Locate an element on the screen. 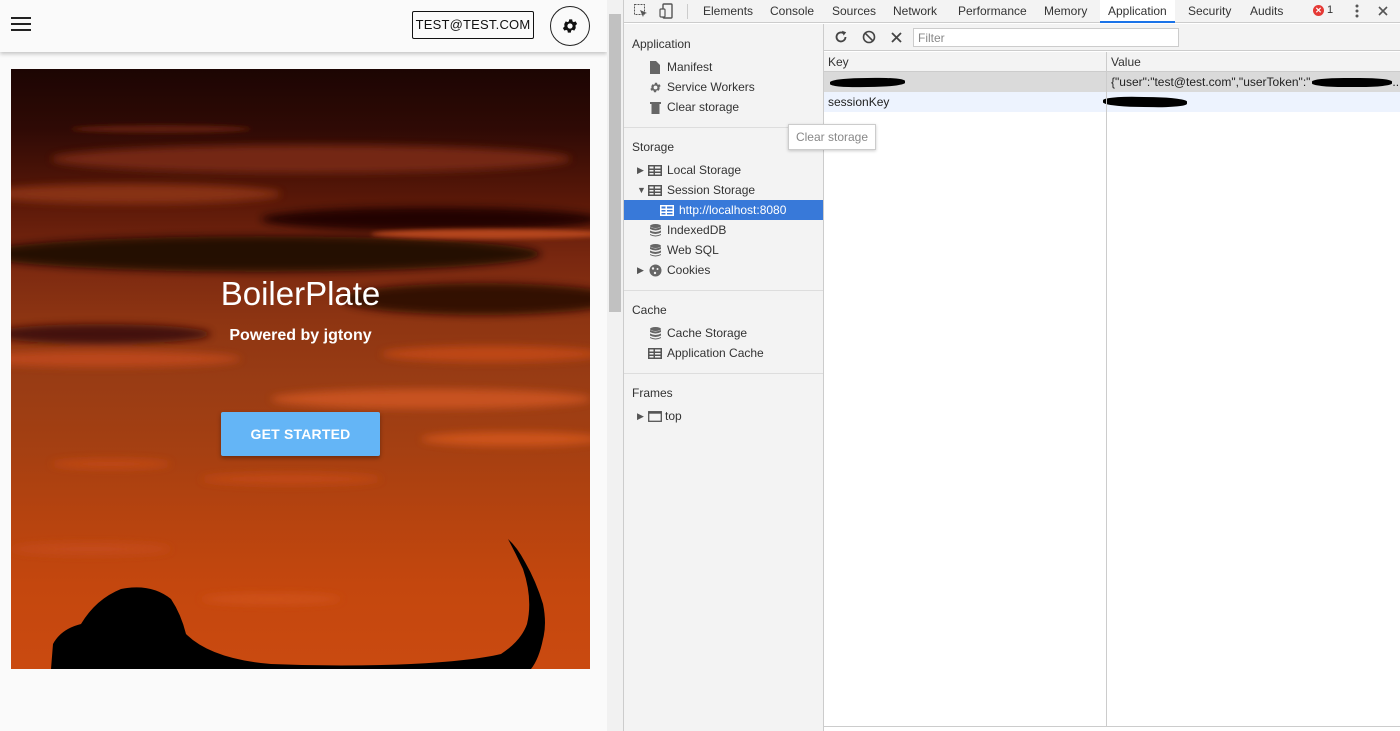 This screenshot has width=1400, height=731. sidebar-item-label: Cache Storage is located at coordinates (707, 333).